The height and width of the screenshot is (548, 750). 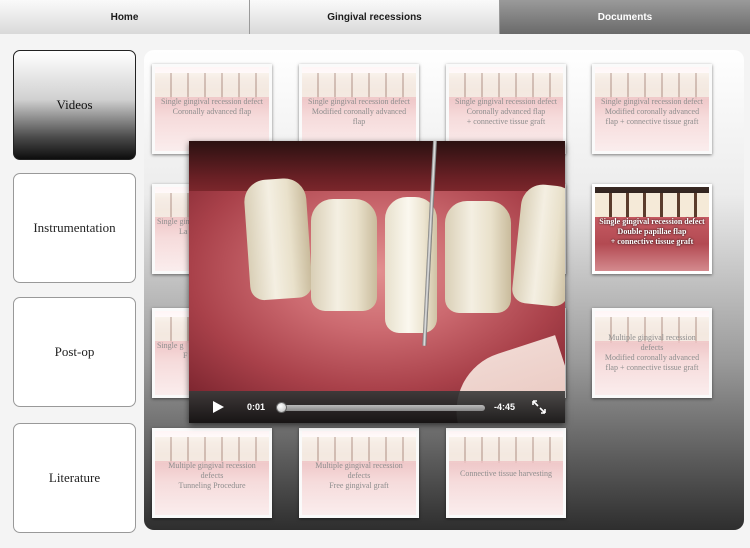 I want to click on fullscreen-icon, so click(x=539, y=407).